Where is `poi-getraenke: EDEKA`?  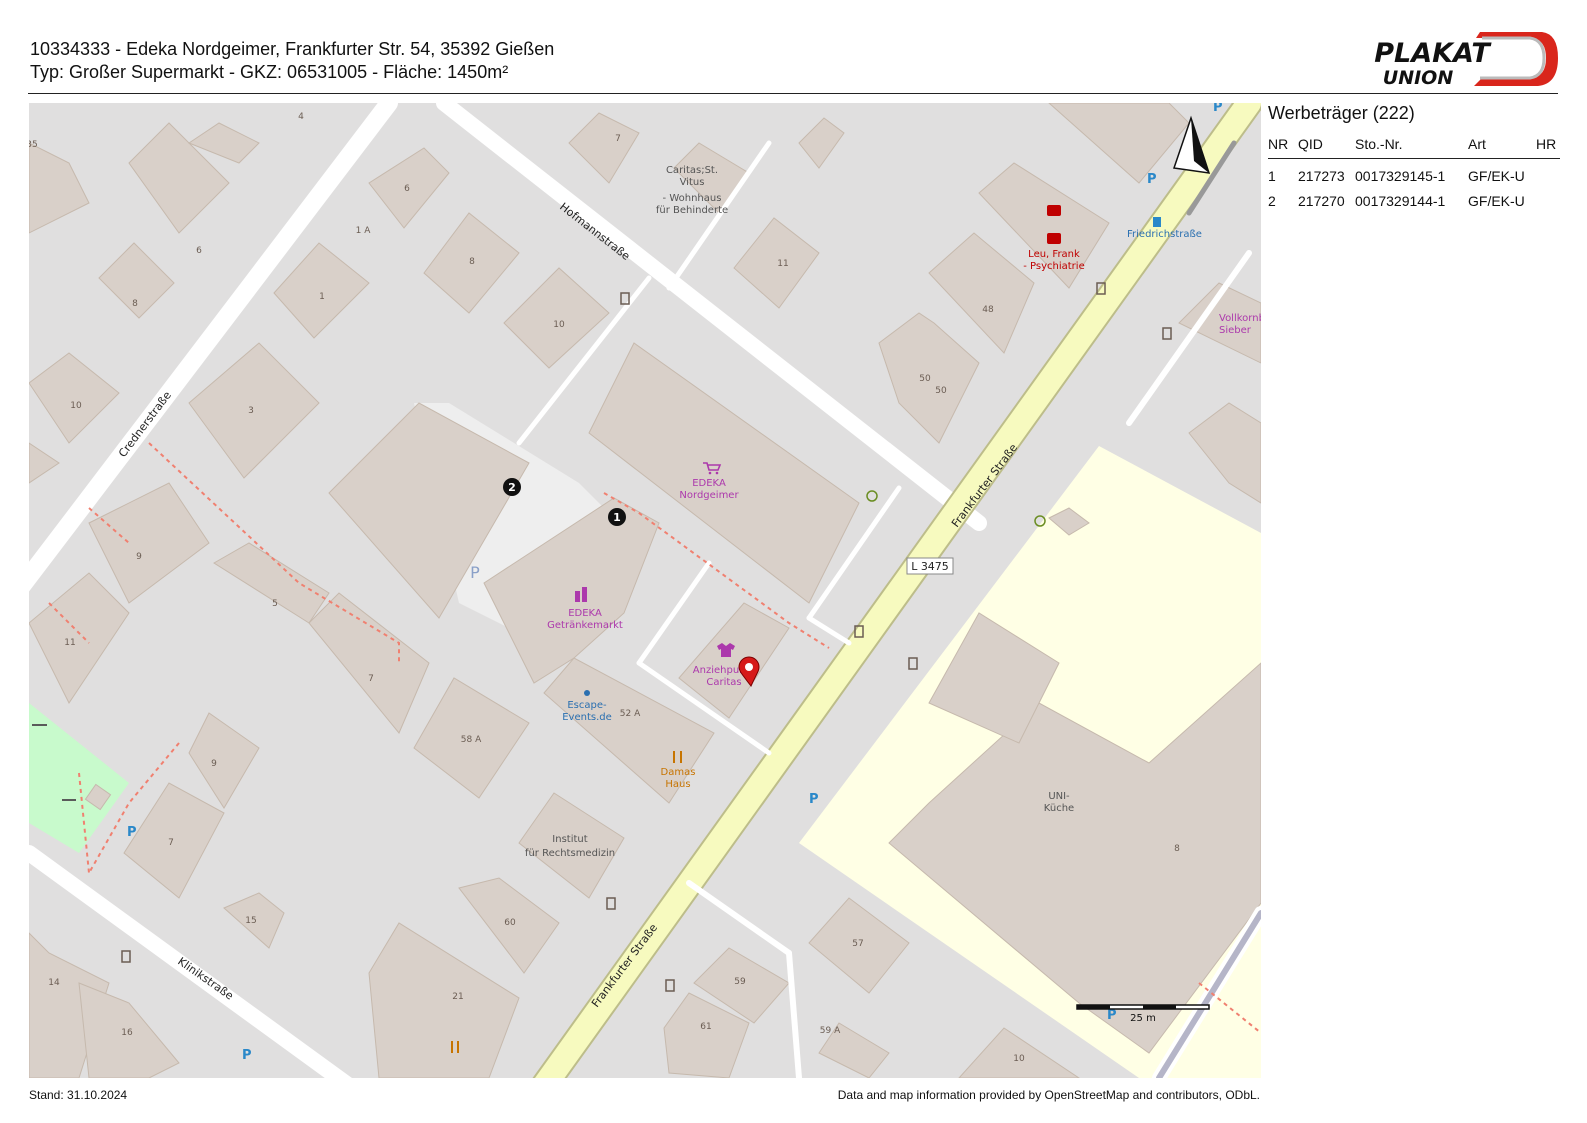 poi-getraenke: EDEKA is located at coordinates (585, 613).